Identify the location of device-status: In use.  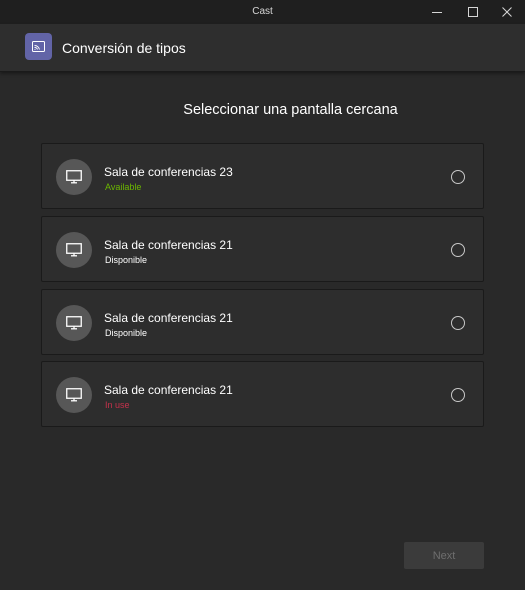
(117, 405).